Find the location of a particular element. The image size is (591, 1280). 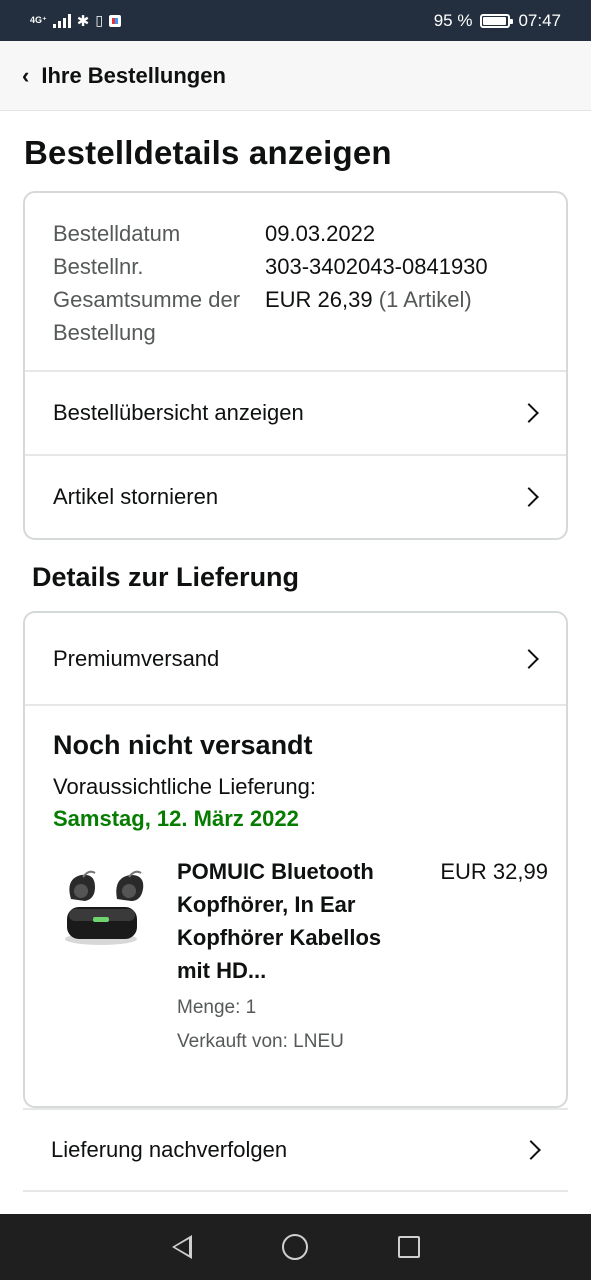

expected-delivery-date: Samstag, 12. März 2022 is located at coordinates (176, 818).